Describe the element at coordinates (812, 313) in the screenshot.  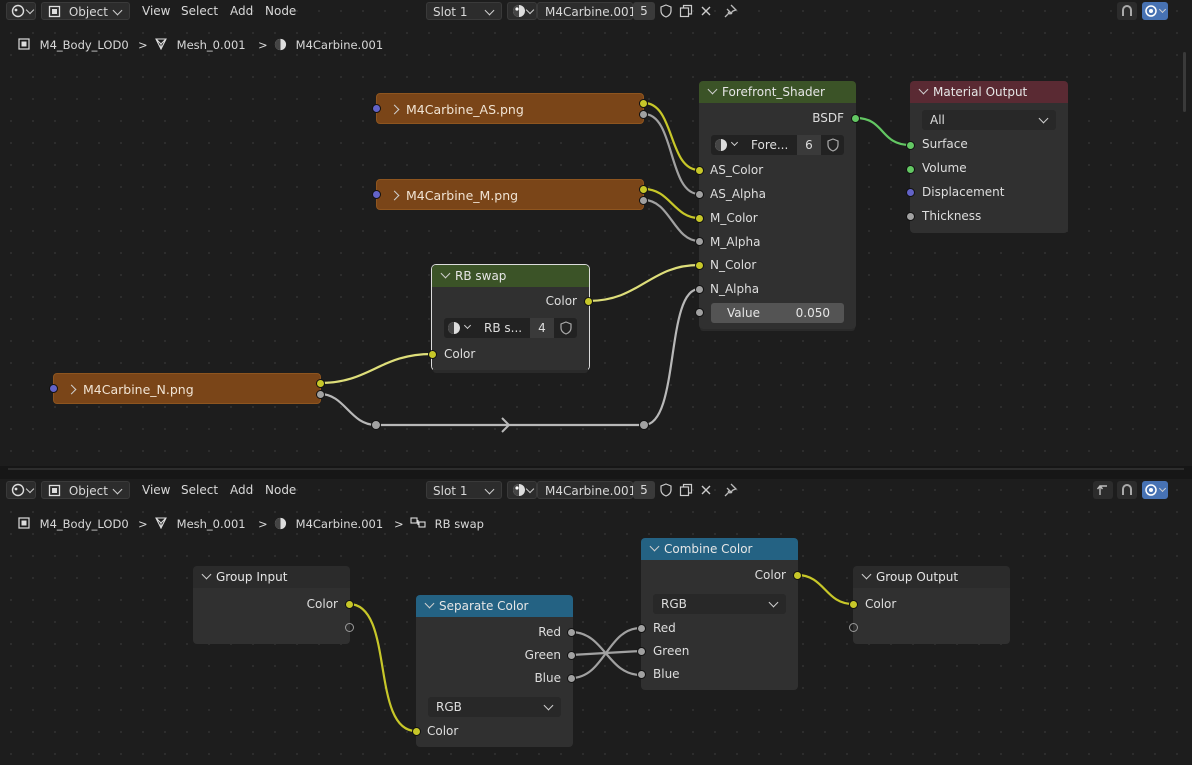
I see `value-number: 0.050` at that location.